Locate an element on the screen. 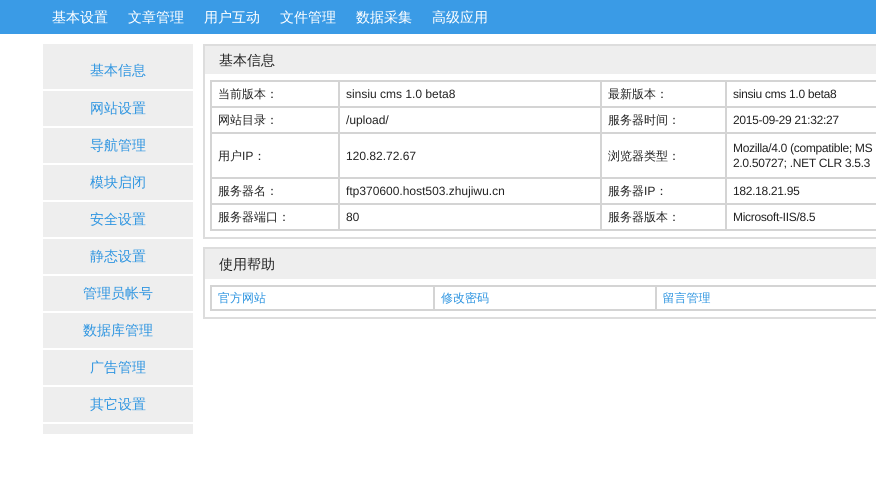  sidebar-item: 导航管理 is located at coordinates (118, 146).